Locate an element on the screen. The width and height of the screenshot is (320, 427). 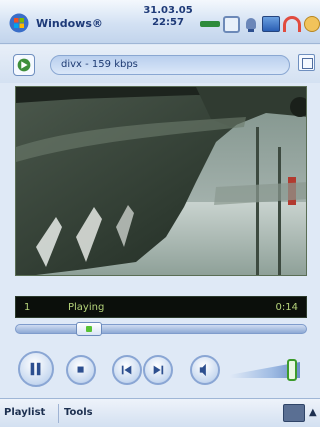
connectivity-icon is located at coordinates (271, 24).